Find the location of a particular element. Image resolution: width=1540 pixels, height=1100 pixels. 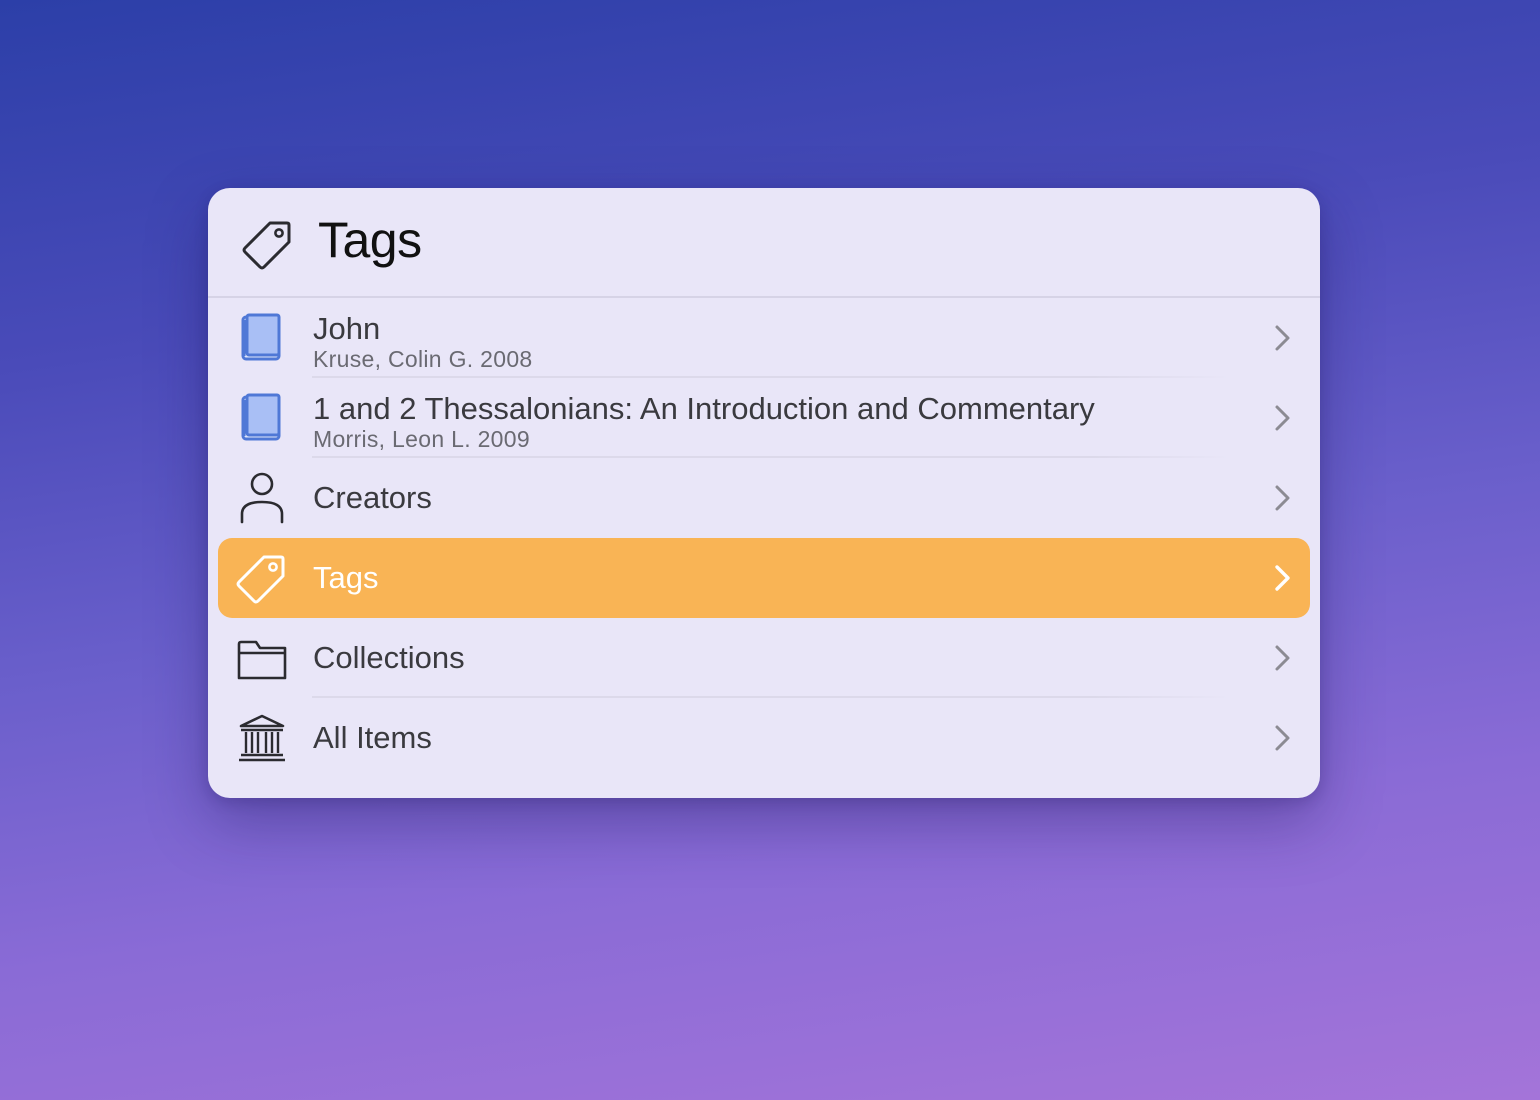

person-icon is located at coordinates (262, 498).